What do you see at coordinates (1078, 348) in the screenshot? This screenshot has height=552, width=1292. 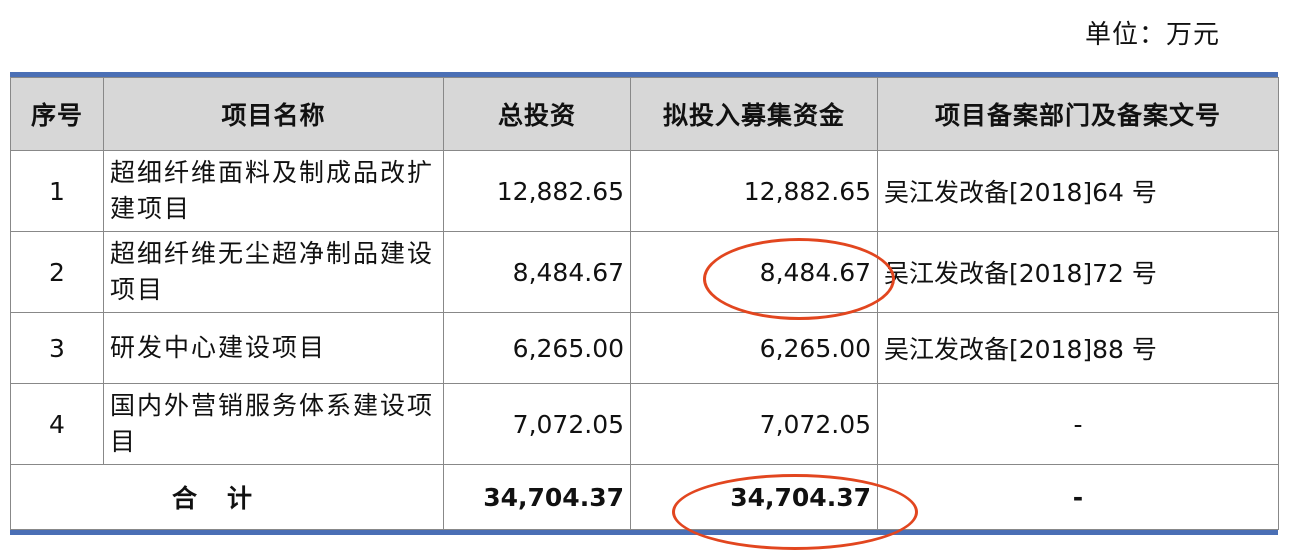 I see `cell-filing: 吴江发改备[2018]88 号` at bounding box center [1078, 348].